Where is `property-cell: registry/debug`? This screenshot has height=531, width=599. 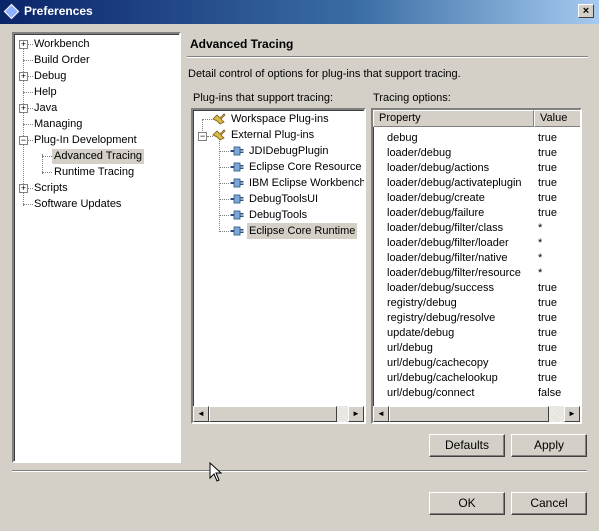
property-cell: registry/debug is located at coordinates (422, 303).